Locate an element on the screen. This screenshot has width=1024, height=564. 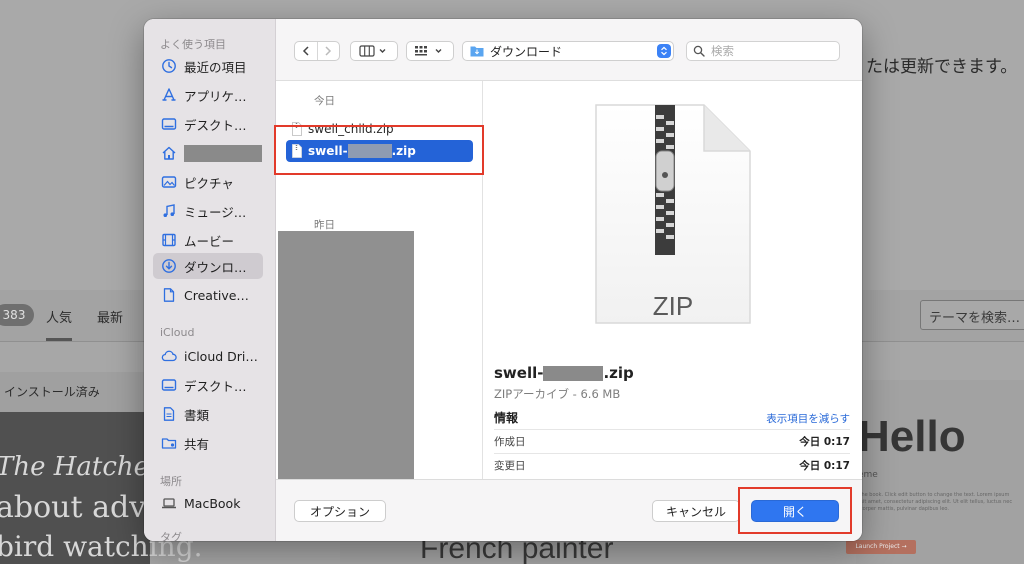
sidebar-item-macbook: MacBook is located at coordinates (208, 503).